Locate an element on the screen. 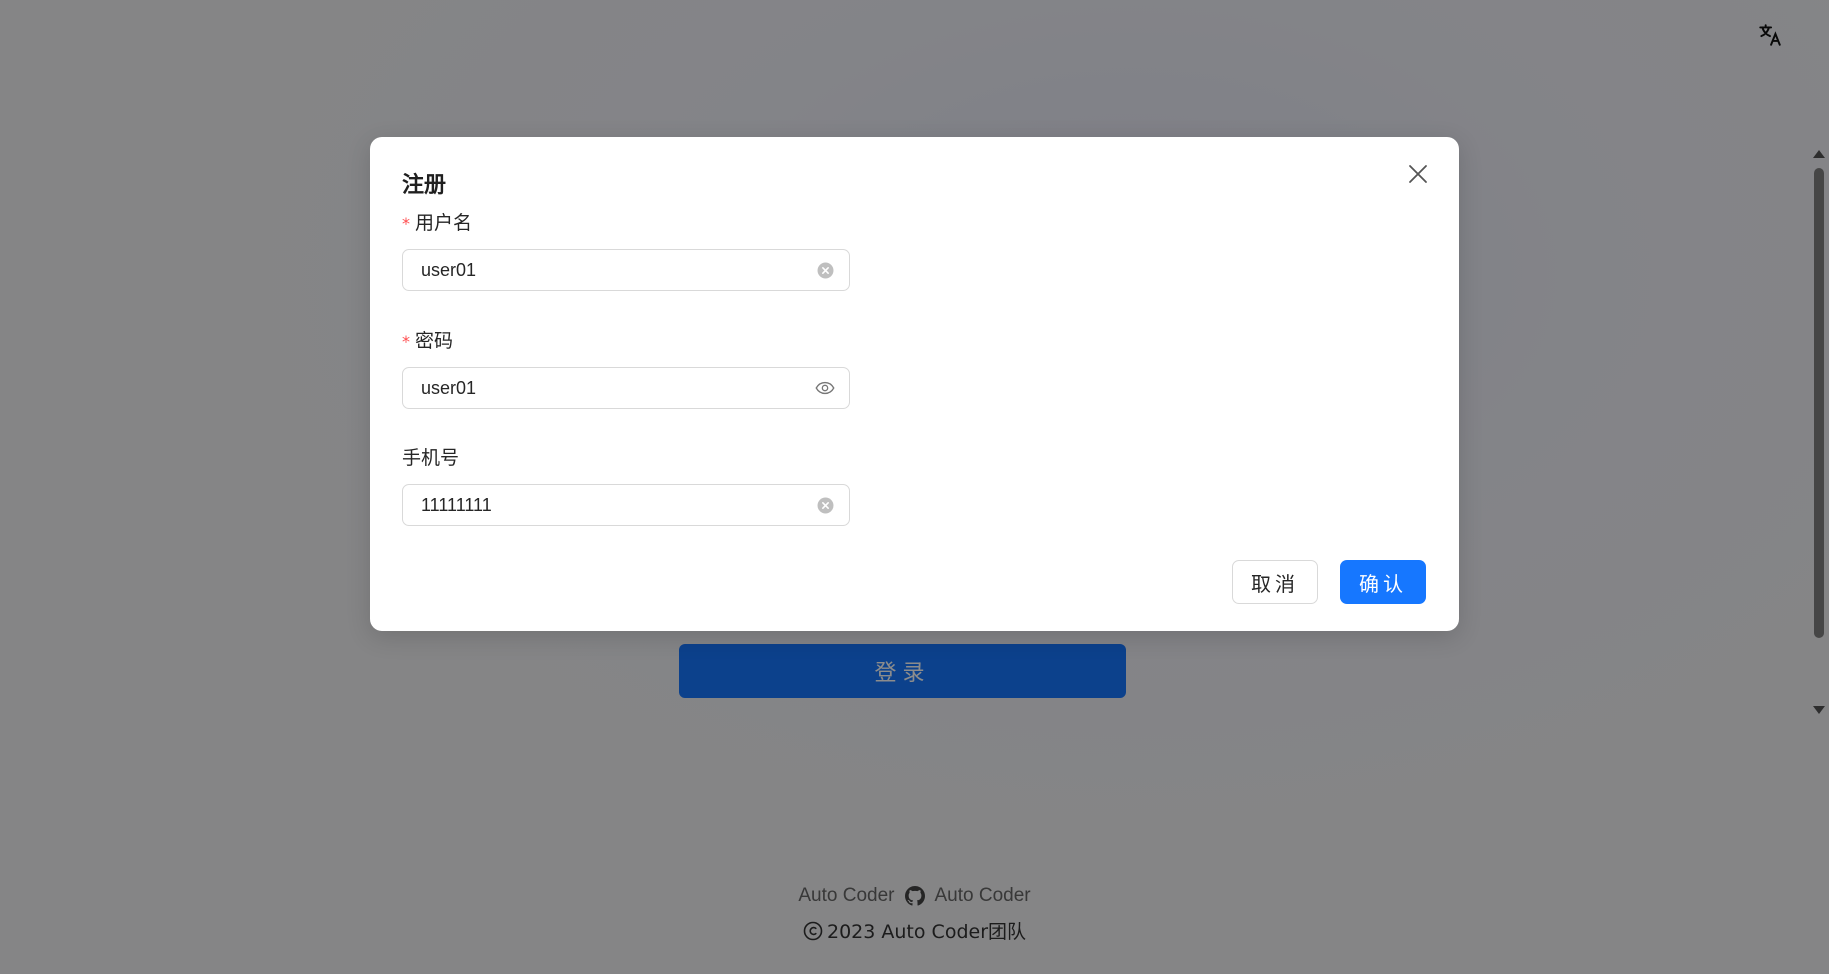 The image size is (1829, 974). username-input-wrapper is located at coordinates (626, 270).